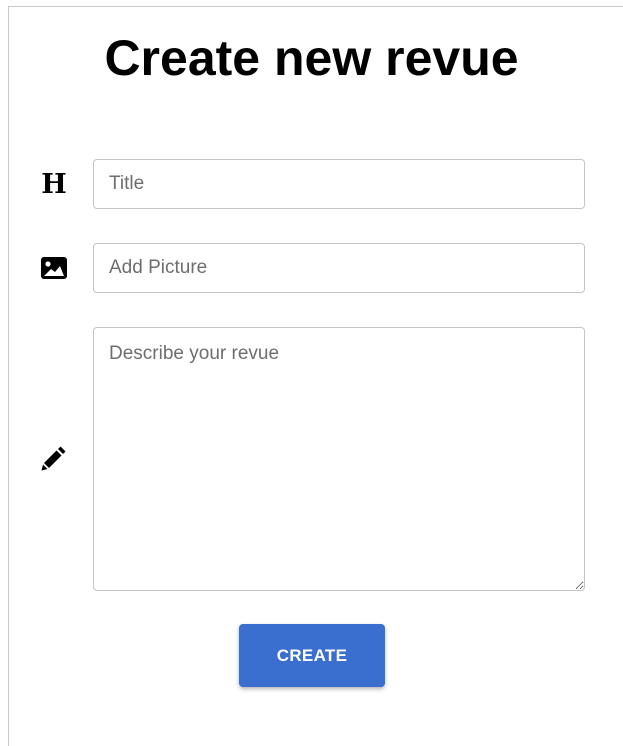  Describe the element at coordinates (339, 184) in the screenshot. I see `title-input` at that location.